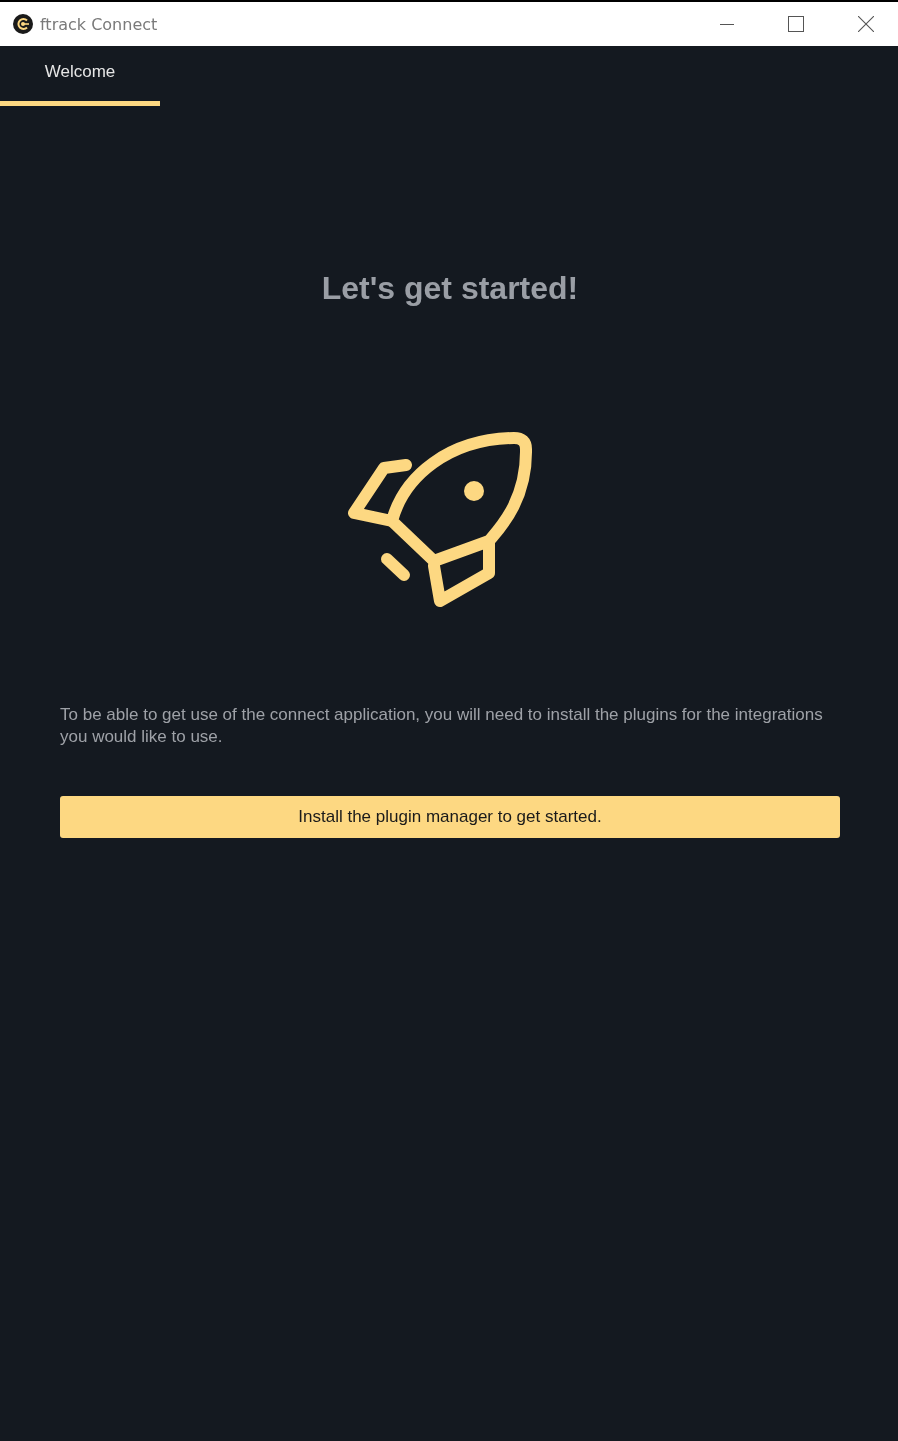 This screenshot has width=898, height=1441. Describe the element at coordinates (99, 24) in the screenshot. I see `window-title: ftrack Connect` at that location.